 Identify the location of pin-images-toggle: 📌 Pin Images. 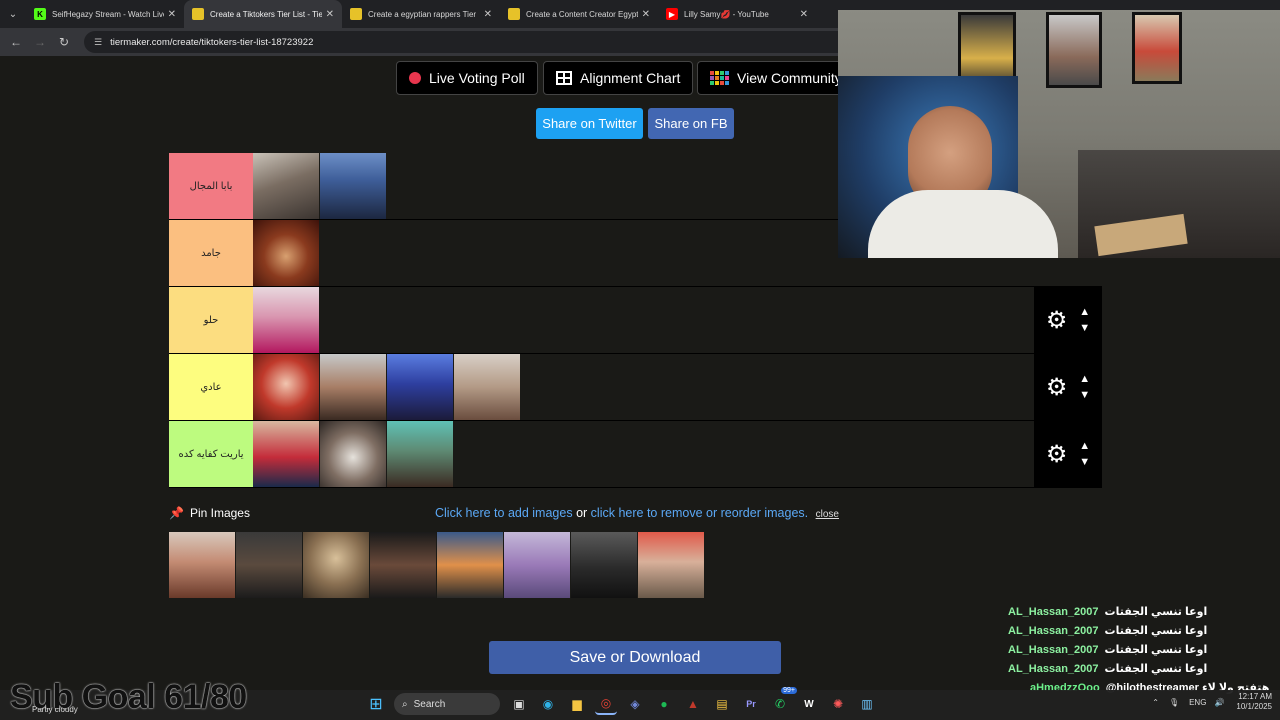
(209, 513).